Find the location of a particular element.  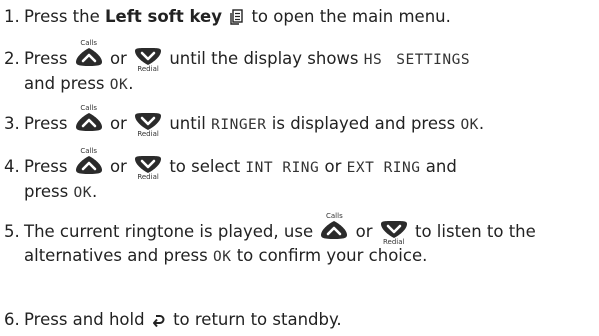

step-text: to return to standby. is located at coordinates (257, 319).